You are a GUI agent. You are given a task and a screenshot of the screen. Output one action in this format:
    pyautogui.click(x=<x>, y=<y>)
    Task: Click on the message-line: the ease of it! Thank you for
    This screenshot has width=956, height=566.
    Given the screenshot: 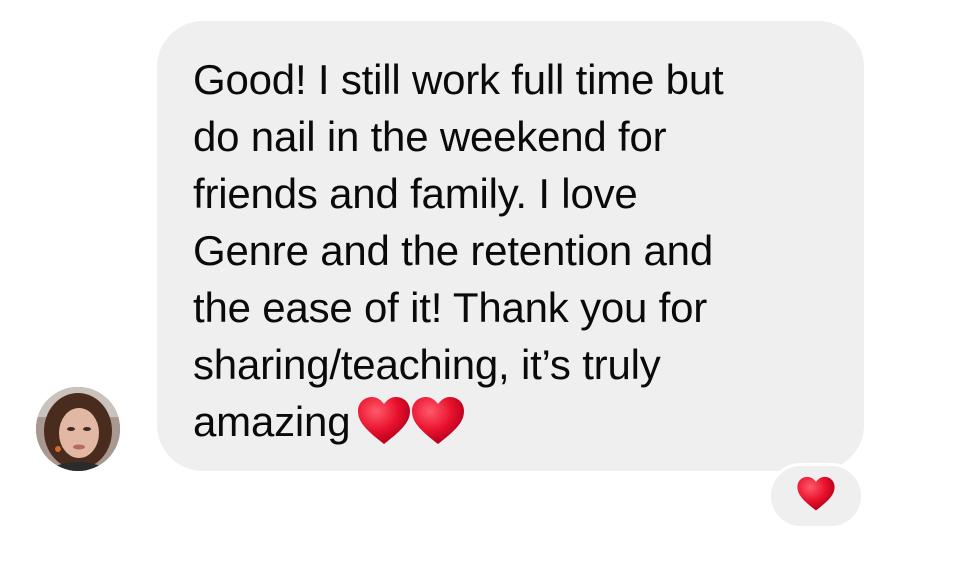 What is the action you would take?
    pyautogui.click(x=450, y=307)
    